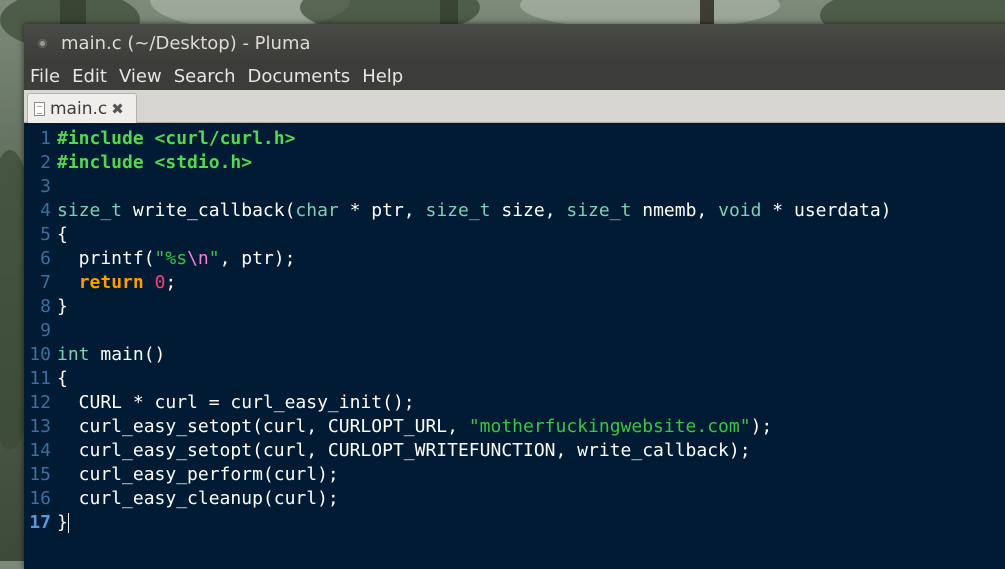  I want to click on tab-main-c: main.c ✖, so click(82, 108).